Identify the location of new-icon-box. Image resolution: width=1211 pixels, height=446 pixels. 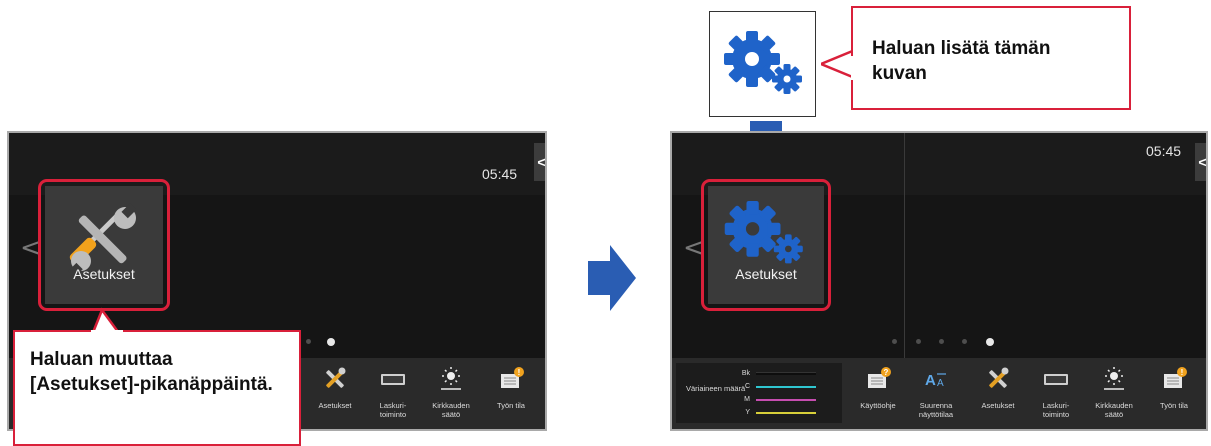
(762, 64).